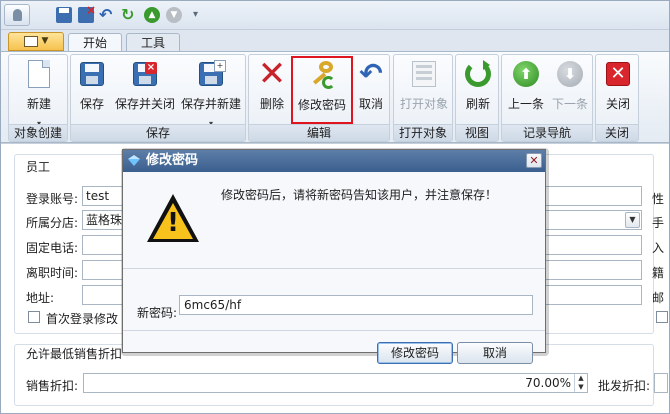 The height and width of the screenshot is (414, 670). What do you see at coordinates (145, 74) in the screenshot?
I see `save-close-icon: ×` at bounding box center [145, 74].